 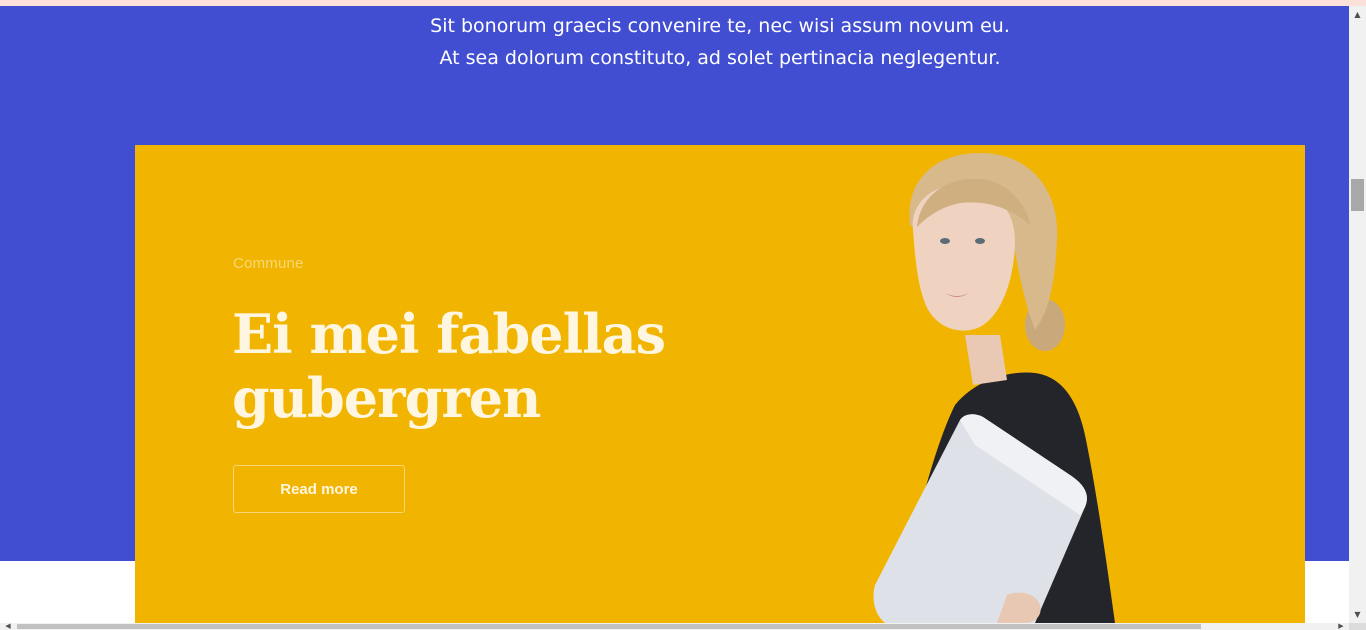 I want to click on hero-image, so click(x=994, y=388).